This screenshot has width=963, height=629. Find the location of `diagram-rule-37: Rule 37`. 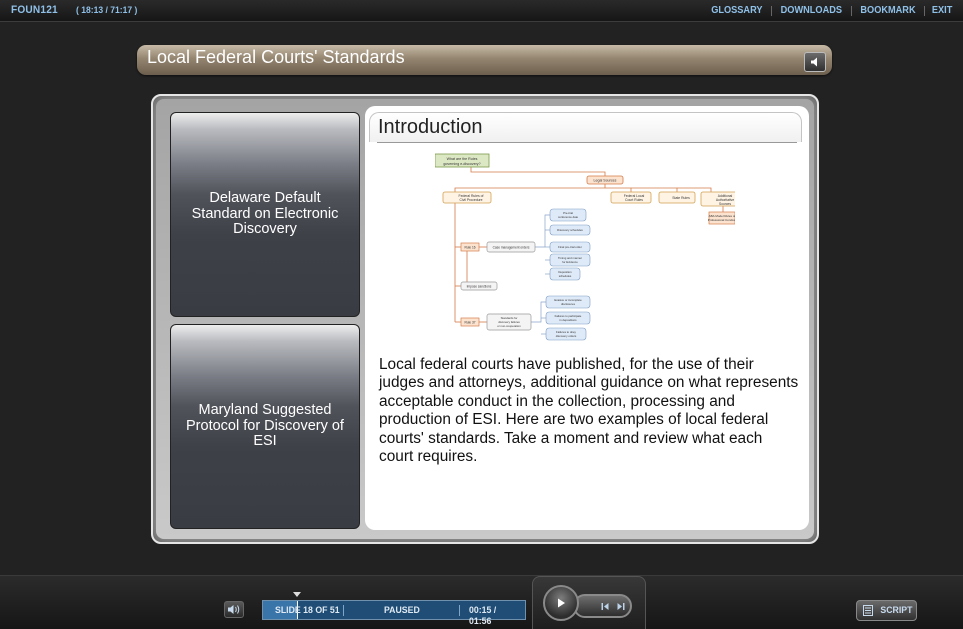

diagram-rule-37: Rule 37 is located at coordinates (470, 323).